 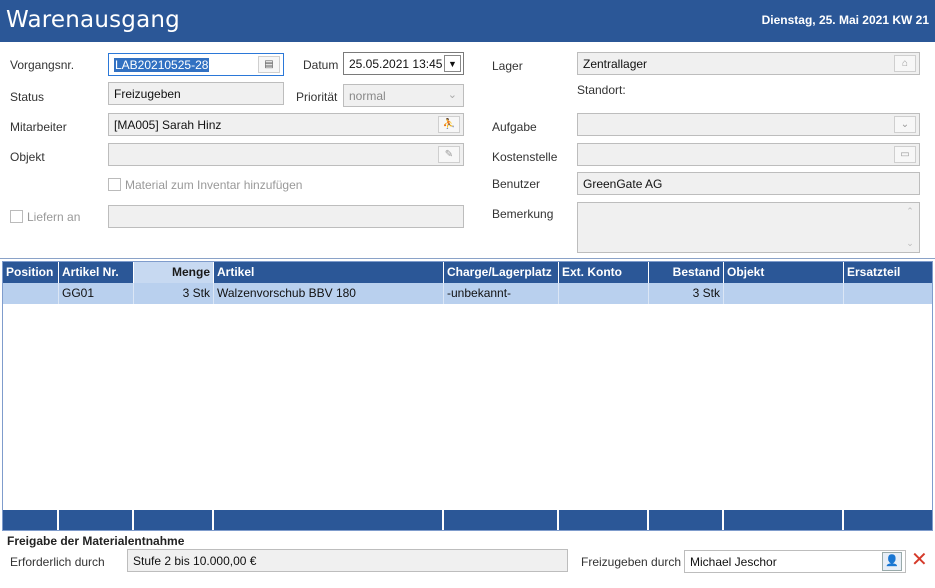 I want to click on clear-icon: ✕, so click(x=919, y=560).